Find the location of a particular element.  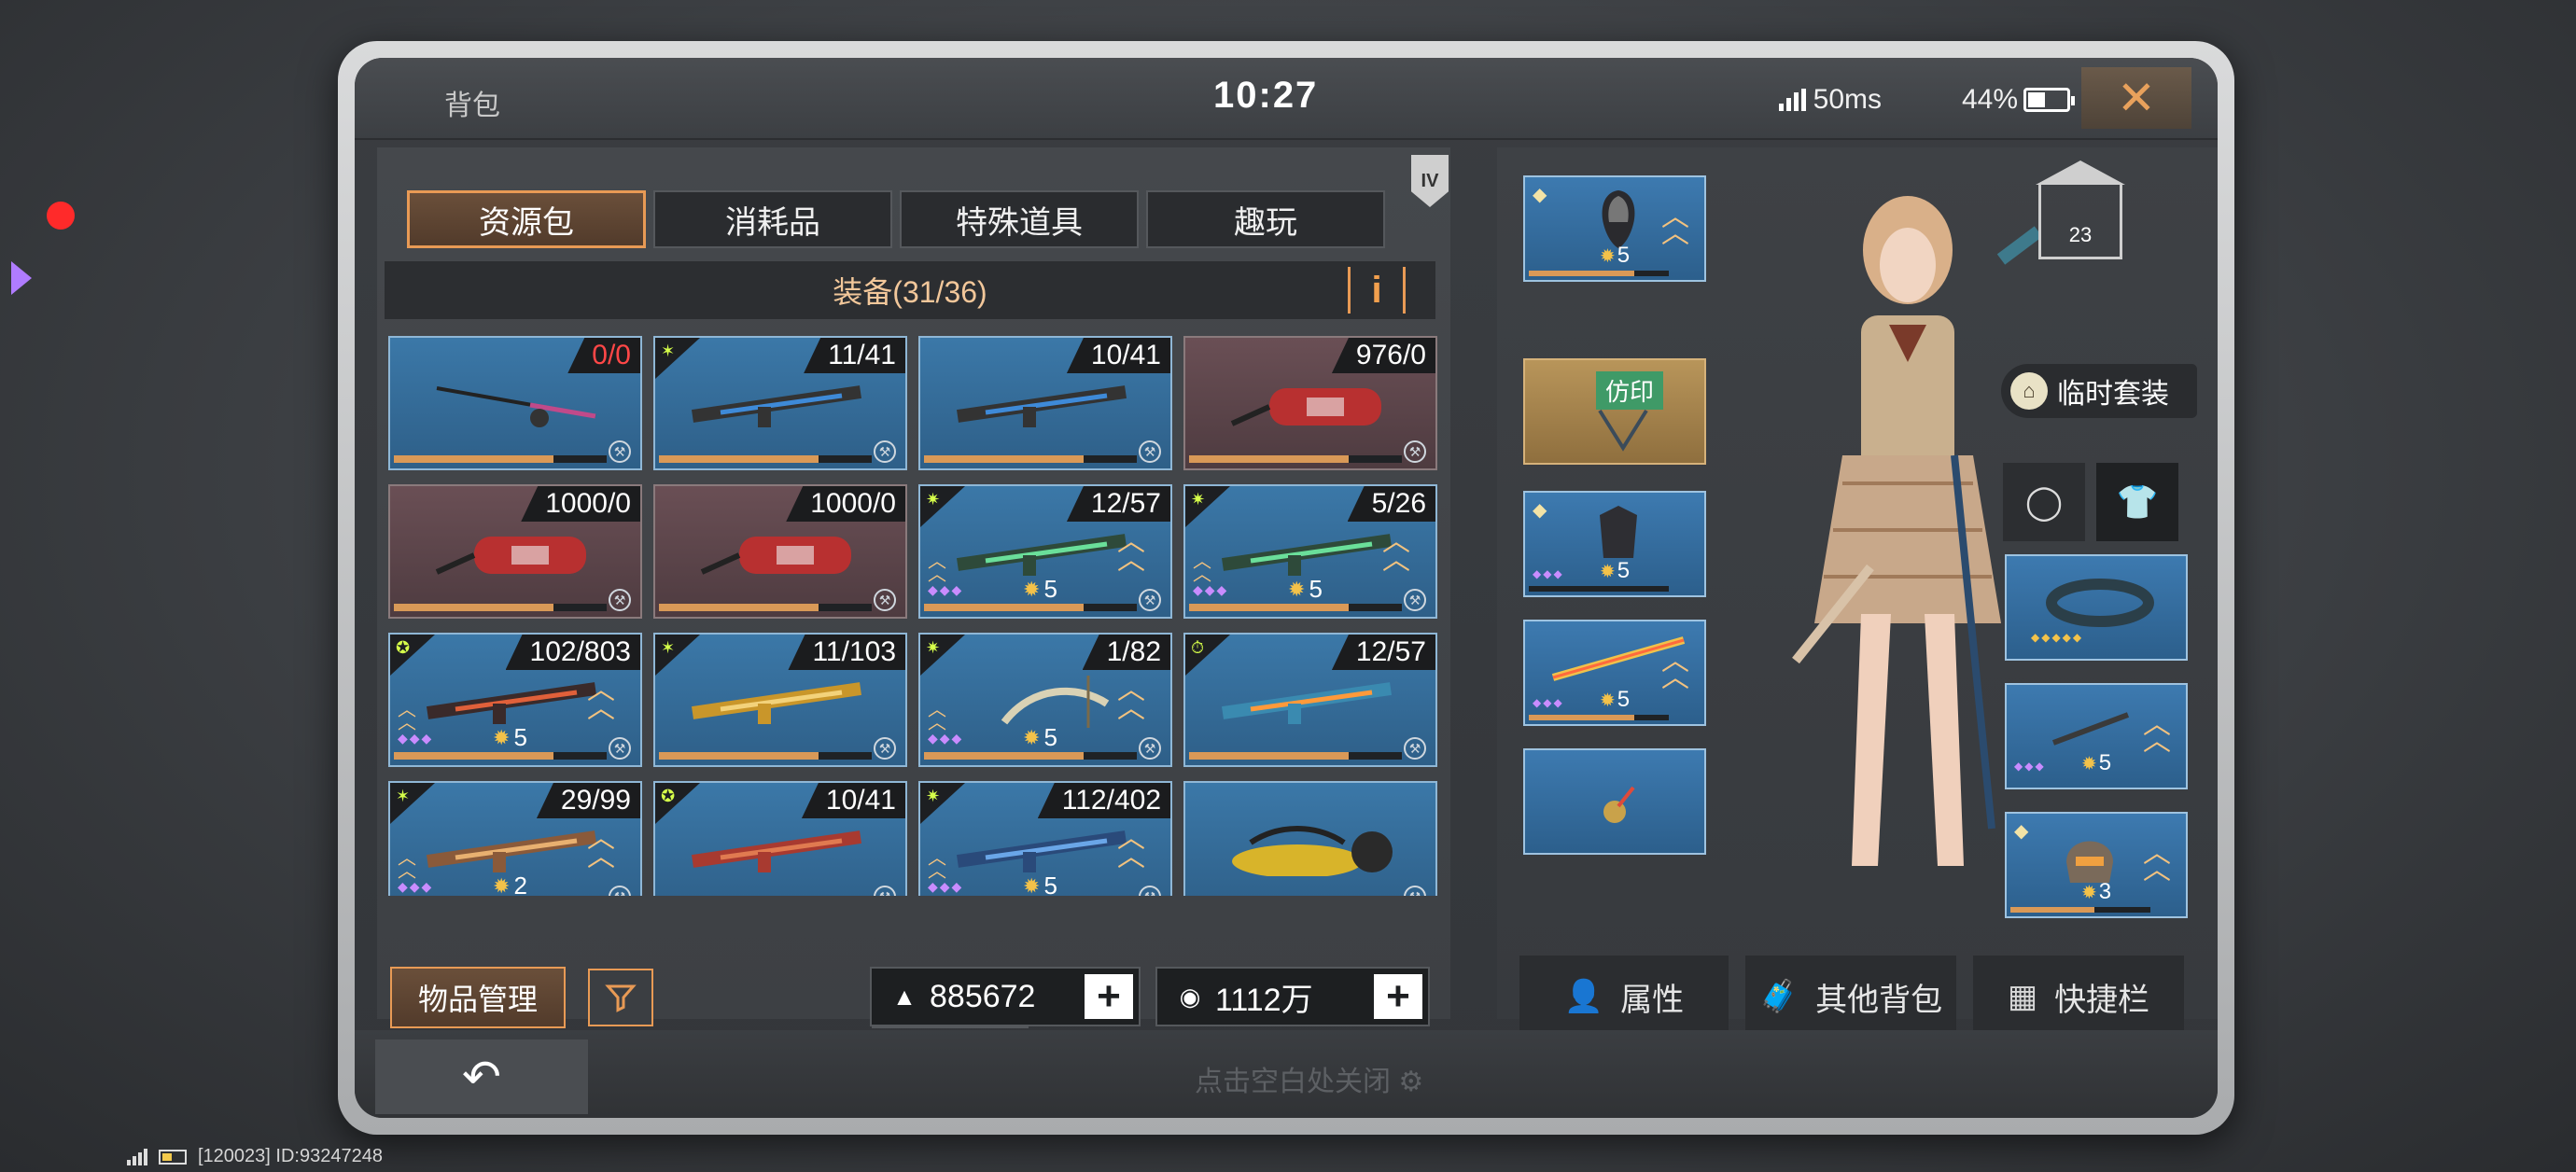

inventory-item: 976/0 ⚒ is located at coordinates (1310, 403).